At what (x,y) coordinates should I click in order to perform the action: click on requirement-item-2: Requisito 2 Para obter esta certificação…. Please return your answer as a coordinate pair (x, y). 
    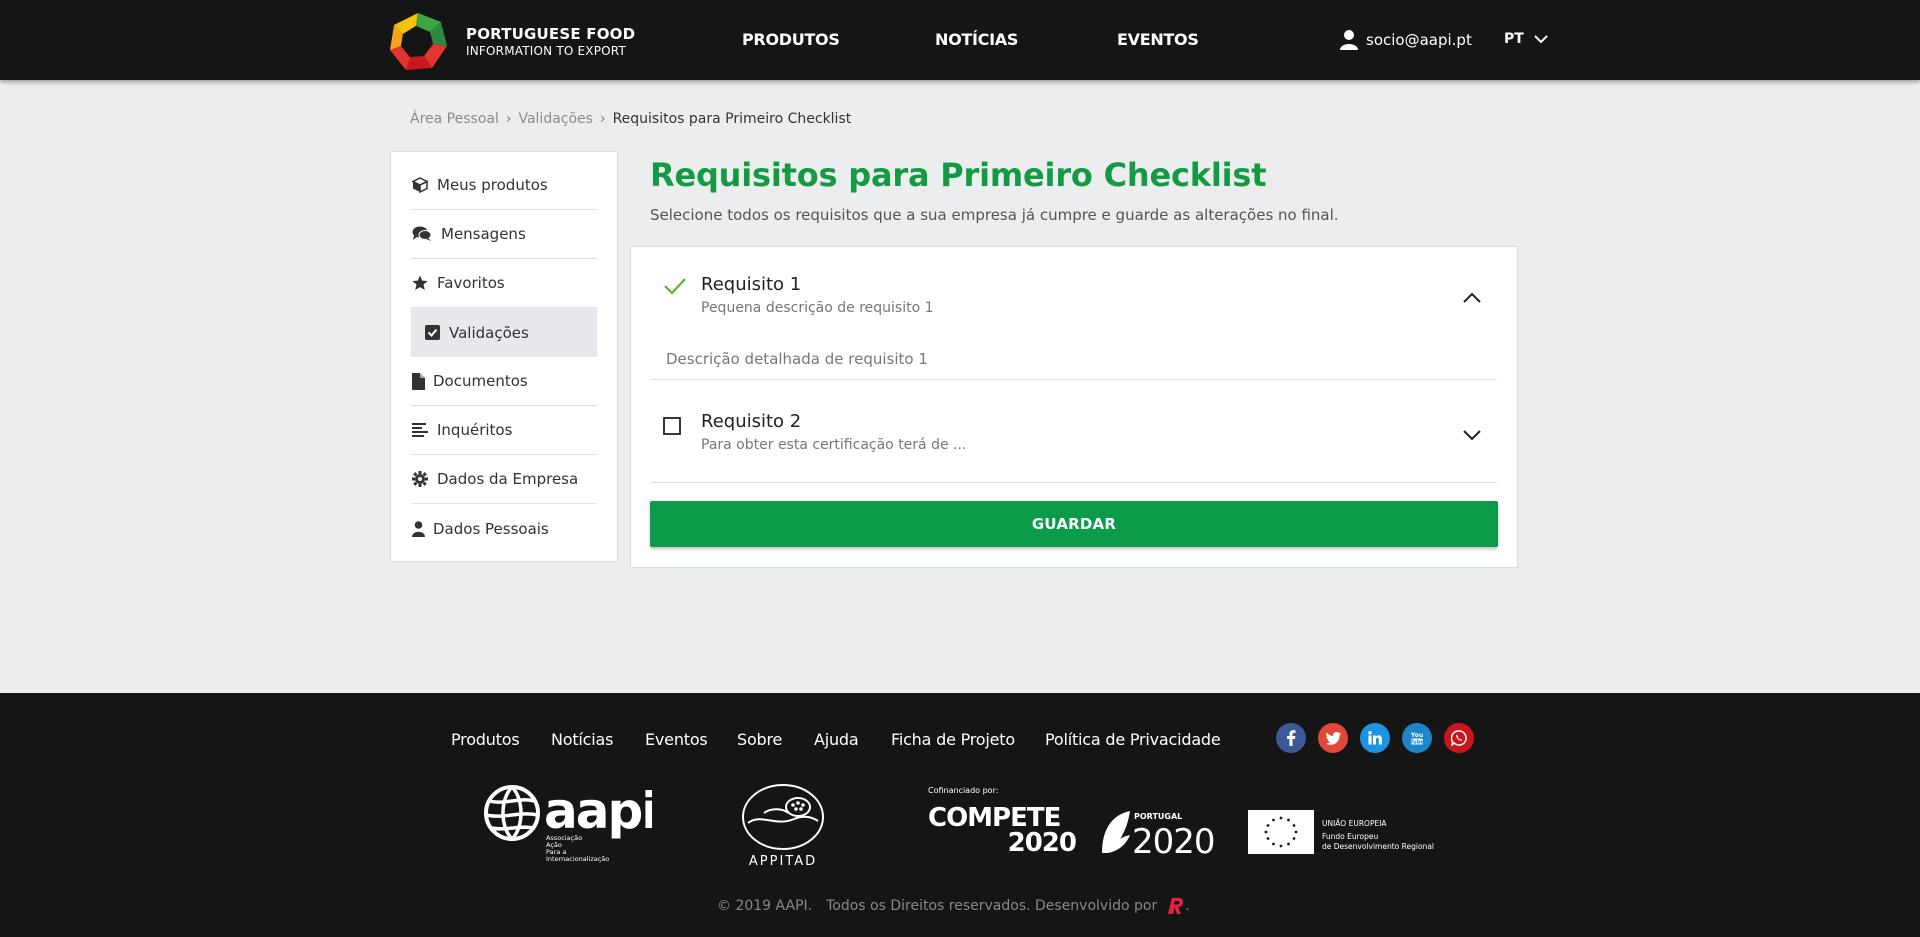
    Looking at the image, I should click on (1074, 431).